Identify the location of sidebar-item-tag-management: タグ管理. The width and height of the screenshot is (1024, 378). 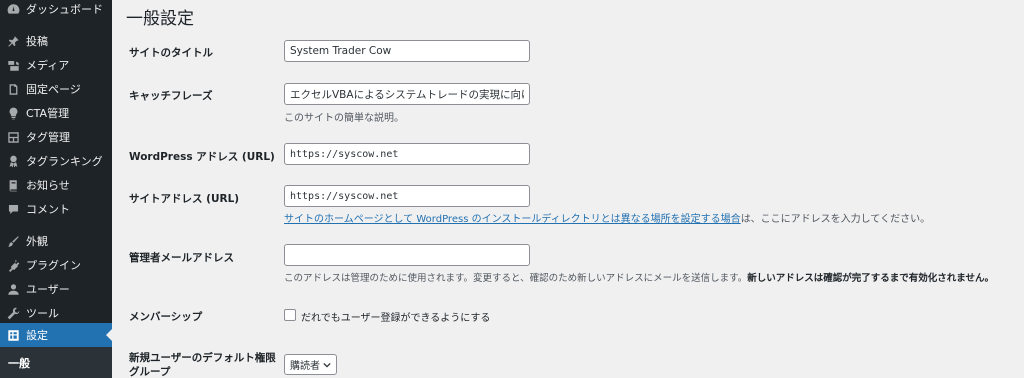
(56, 137).